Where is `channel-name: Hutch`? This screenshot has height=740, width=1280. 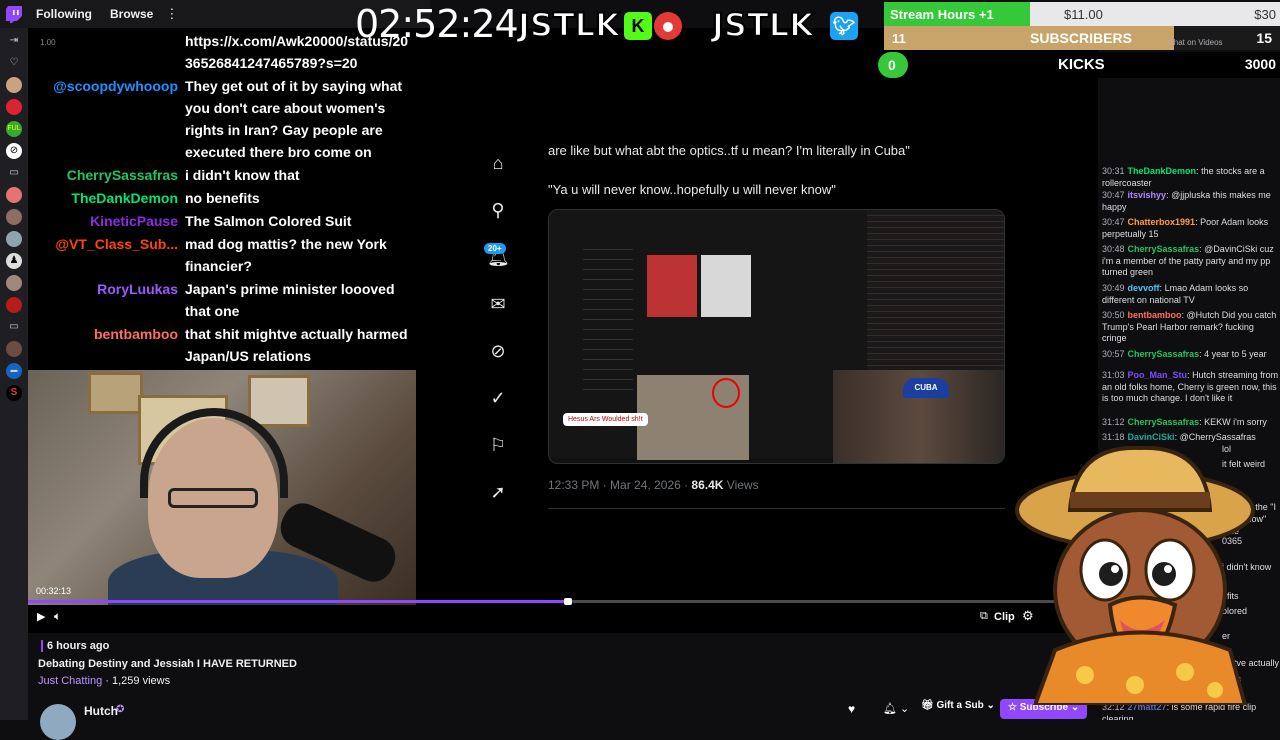
channel-name: Hutch is located at coordinates (101, 711).